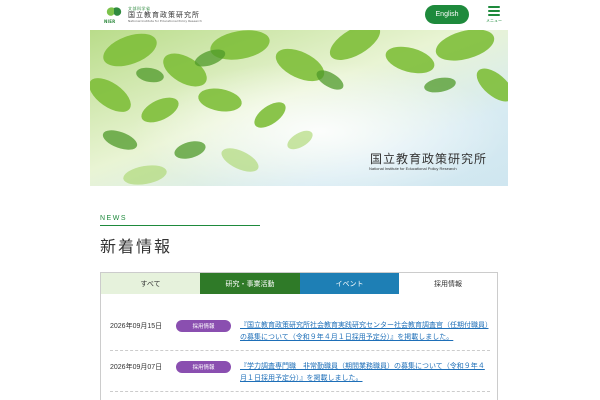 This screenshot has width=600, height=400. Describe the element at coordinates (136, 246) in the screenshot. I see `news-section-title: 新着情報` at that location.